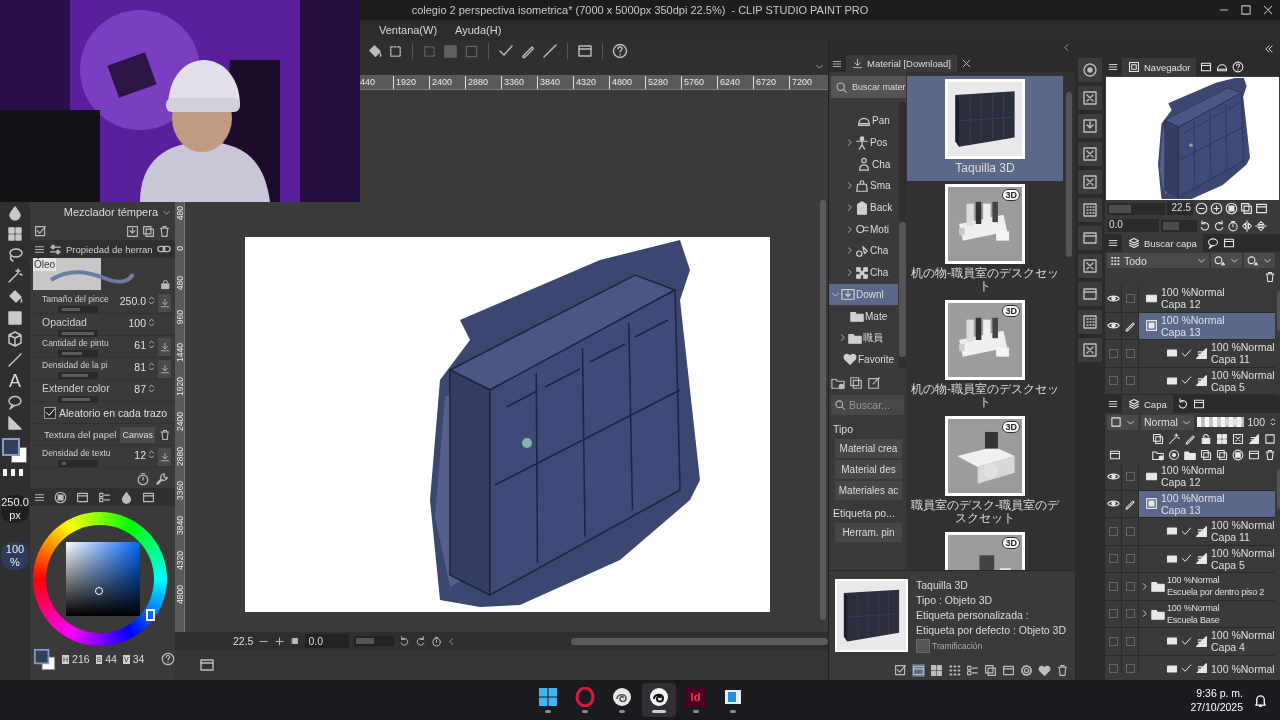  Describe the element at coordinates (955, 600) in the screenshot. I see `material-info: Tipo : Objeto 3D` at that location.